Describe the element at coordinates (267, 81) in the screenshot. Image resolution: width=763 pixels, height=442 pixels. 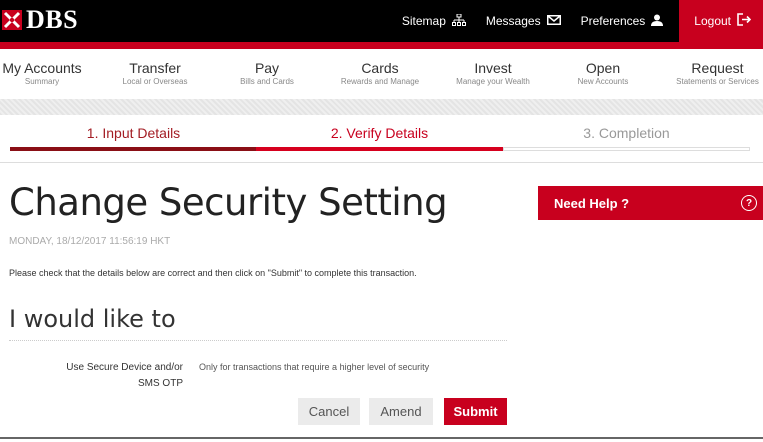
I see `nav-subtitle: Bills and Cards` at that location.